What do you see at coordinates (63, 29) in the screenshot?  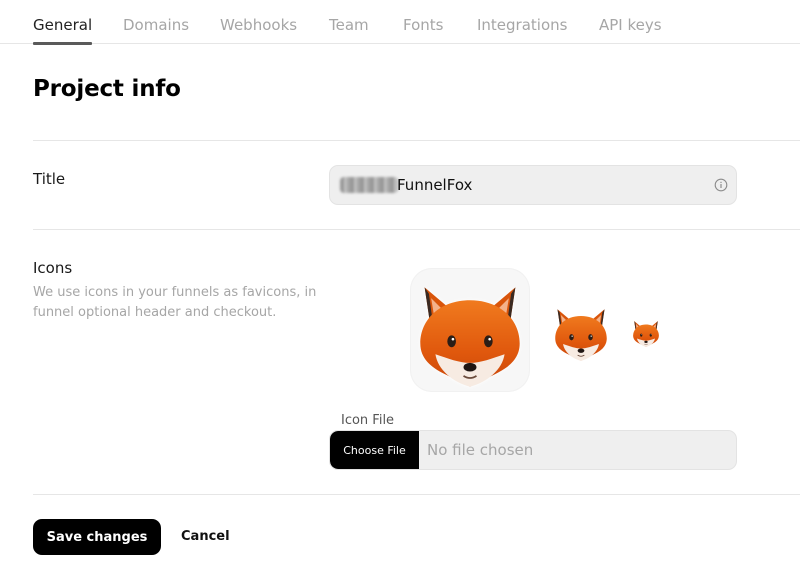 I see `tab-general: General` at bounding box center [63, 29].